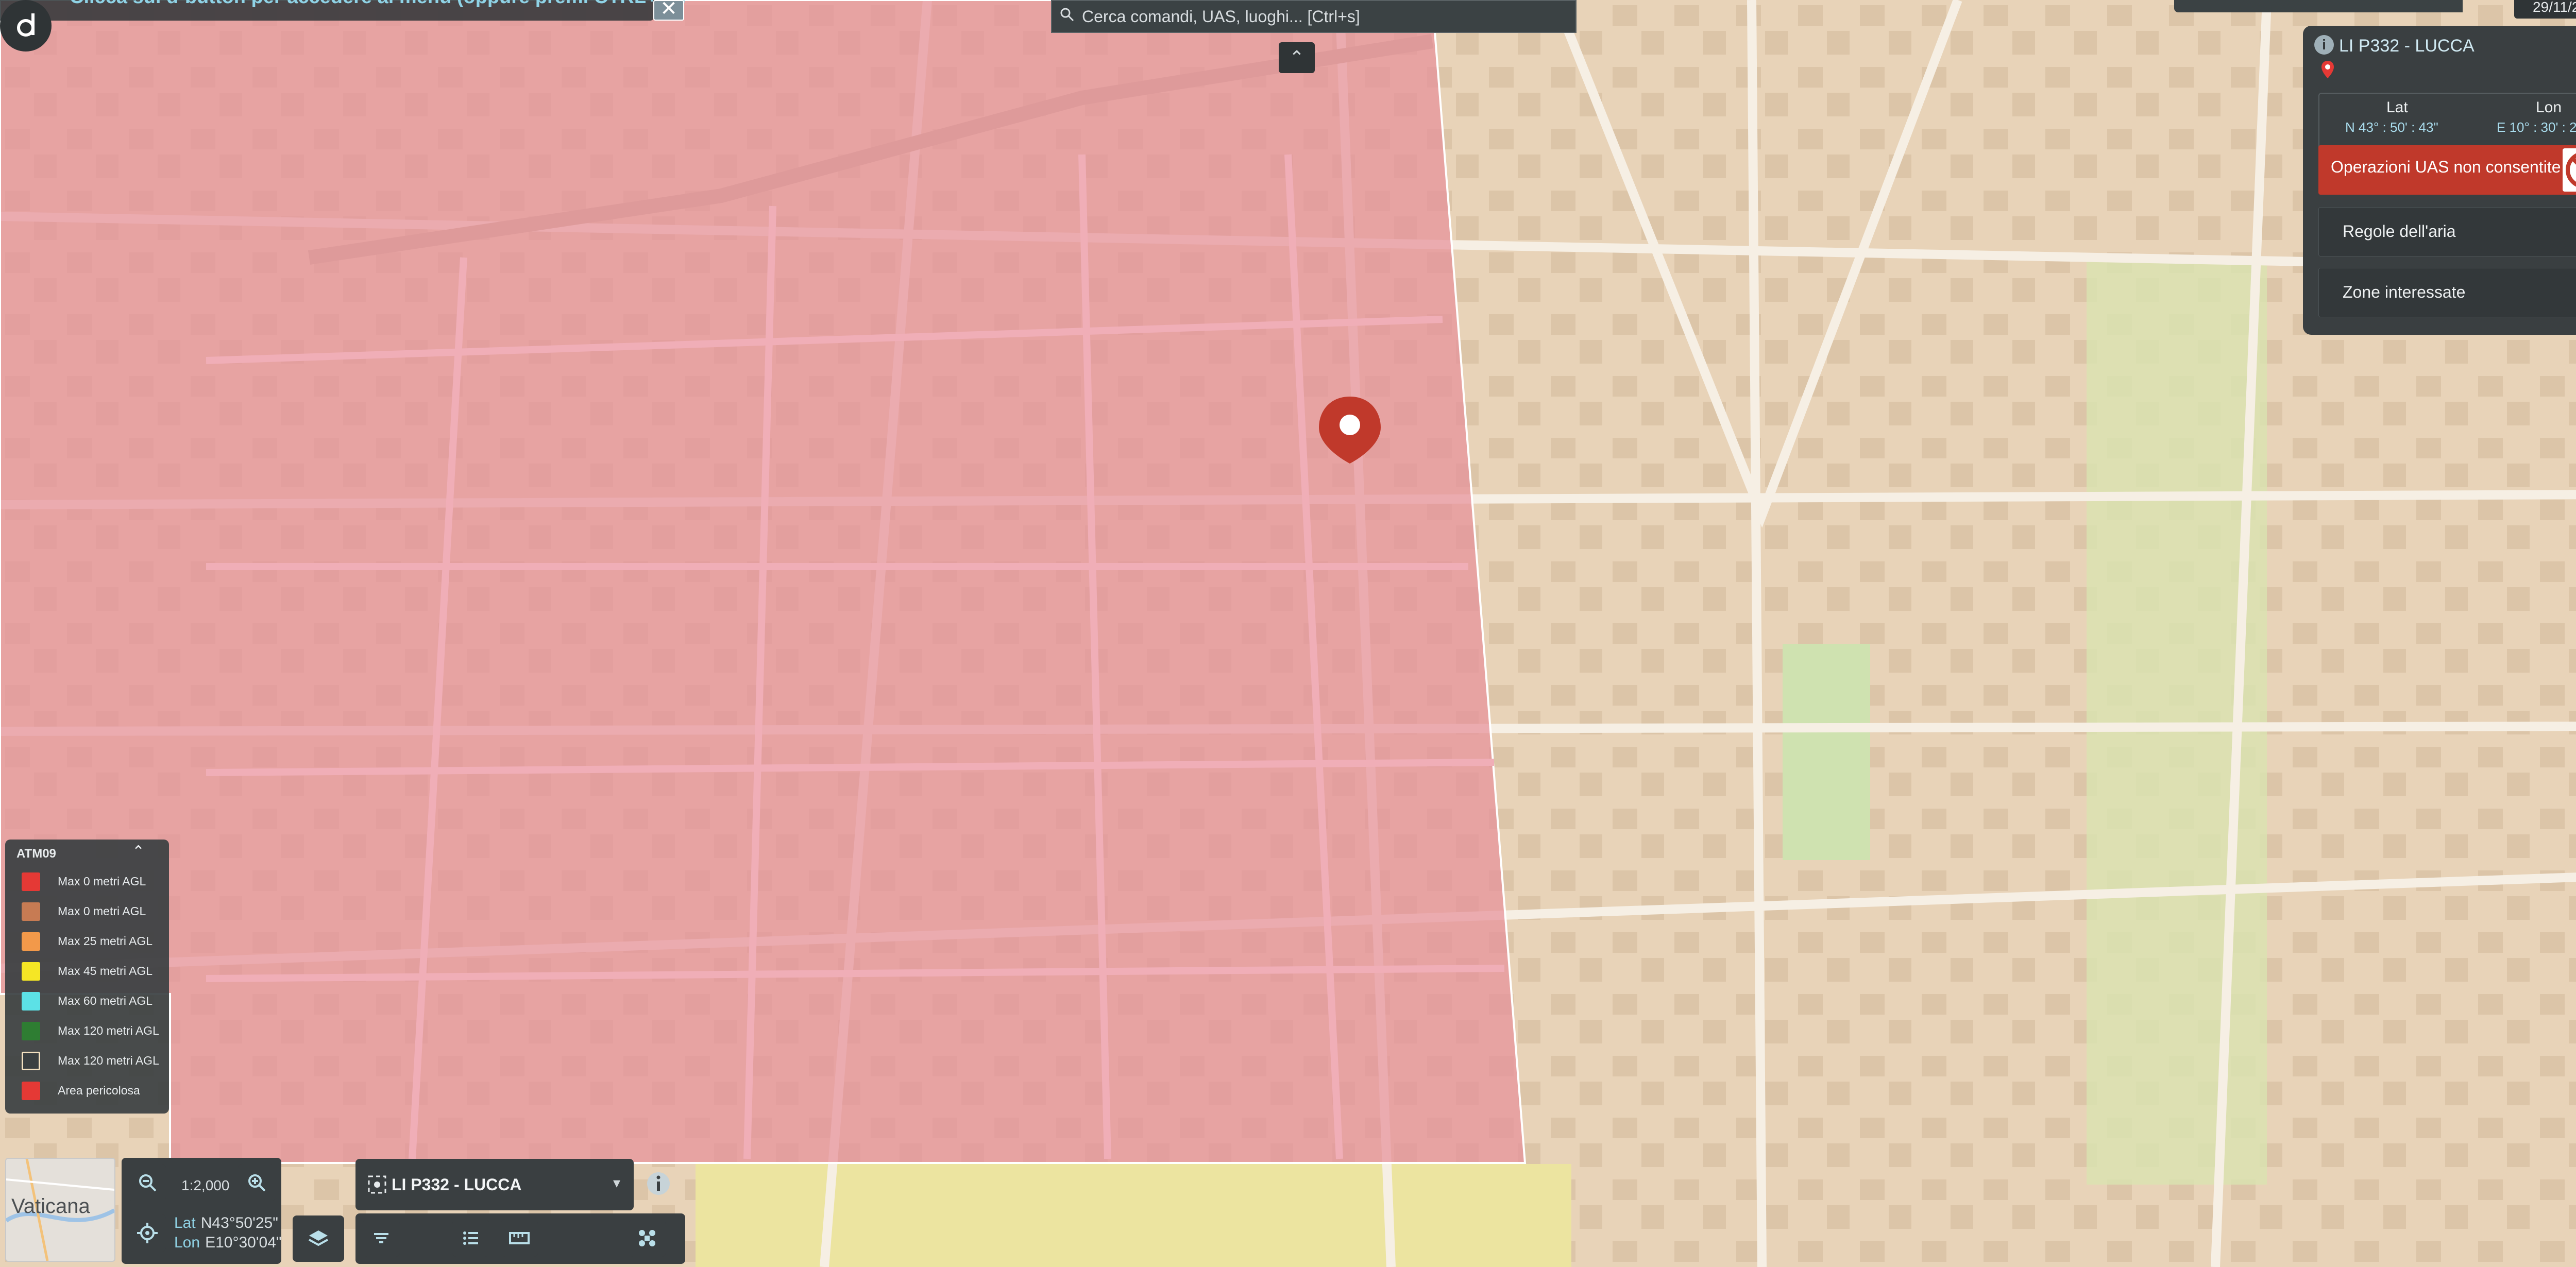  Describe the element at coordinates (377, 1185) in the screenshot. I see `target-icon` at that location.